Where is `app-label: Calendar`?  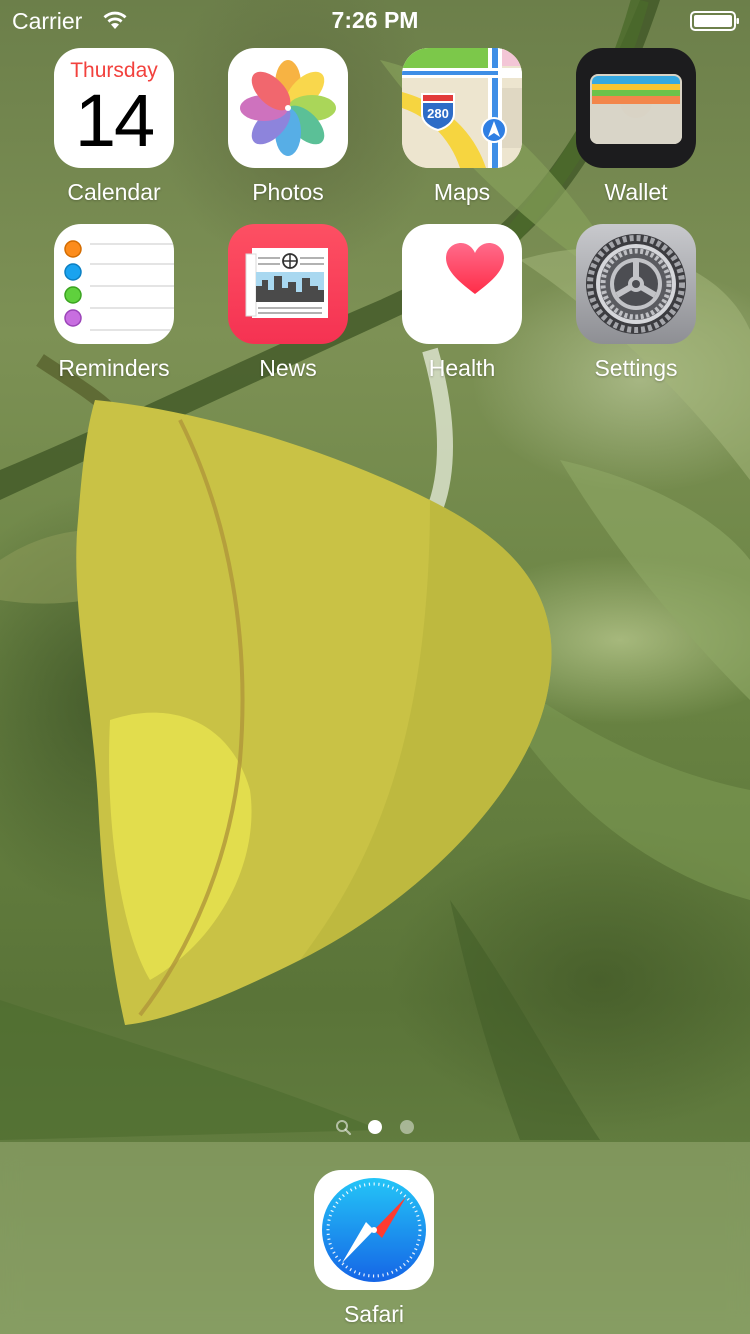 app-label: Calendar is located at coordinates (114, 192).